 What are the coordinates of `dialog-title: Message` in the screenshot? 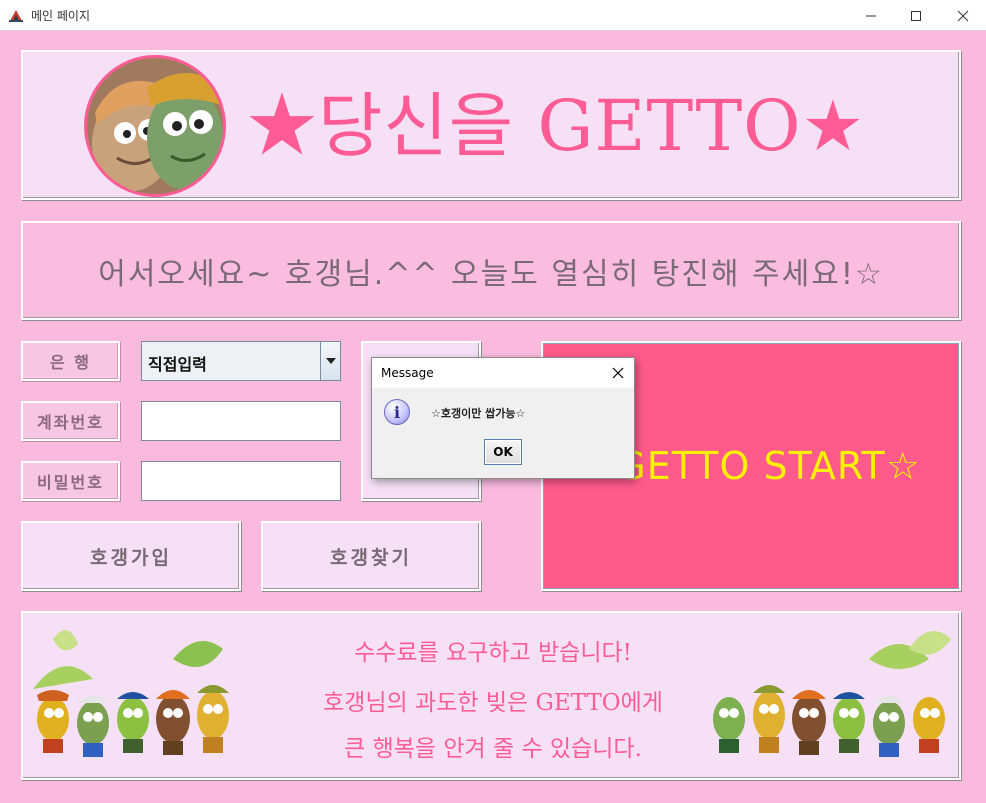 It's located at (407, 373).